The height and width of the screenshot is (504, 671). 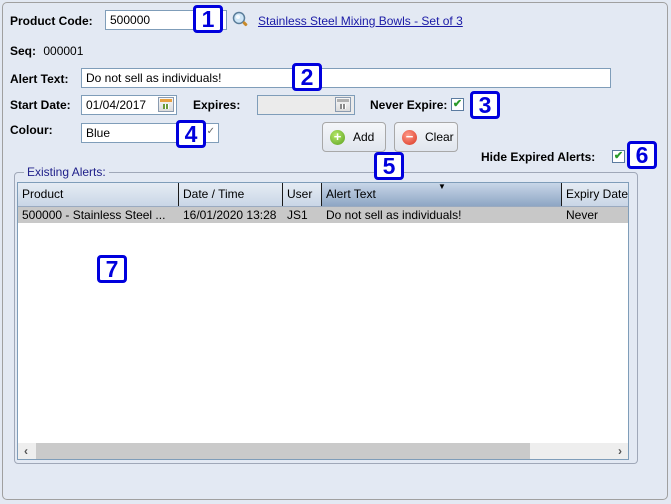 What do you see at coordinates (241, 20) in the screenshot?
I see `search-icon` at bounding box center [241, 20].